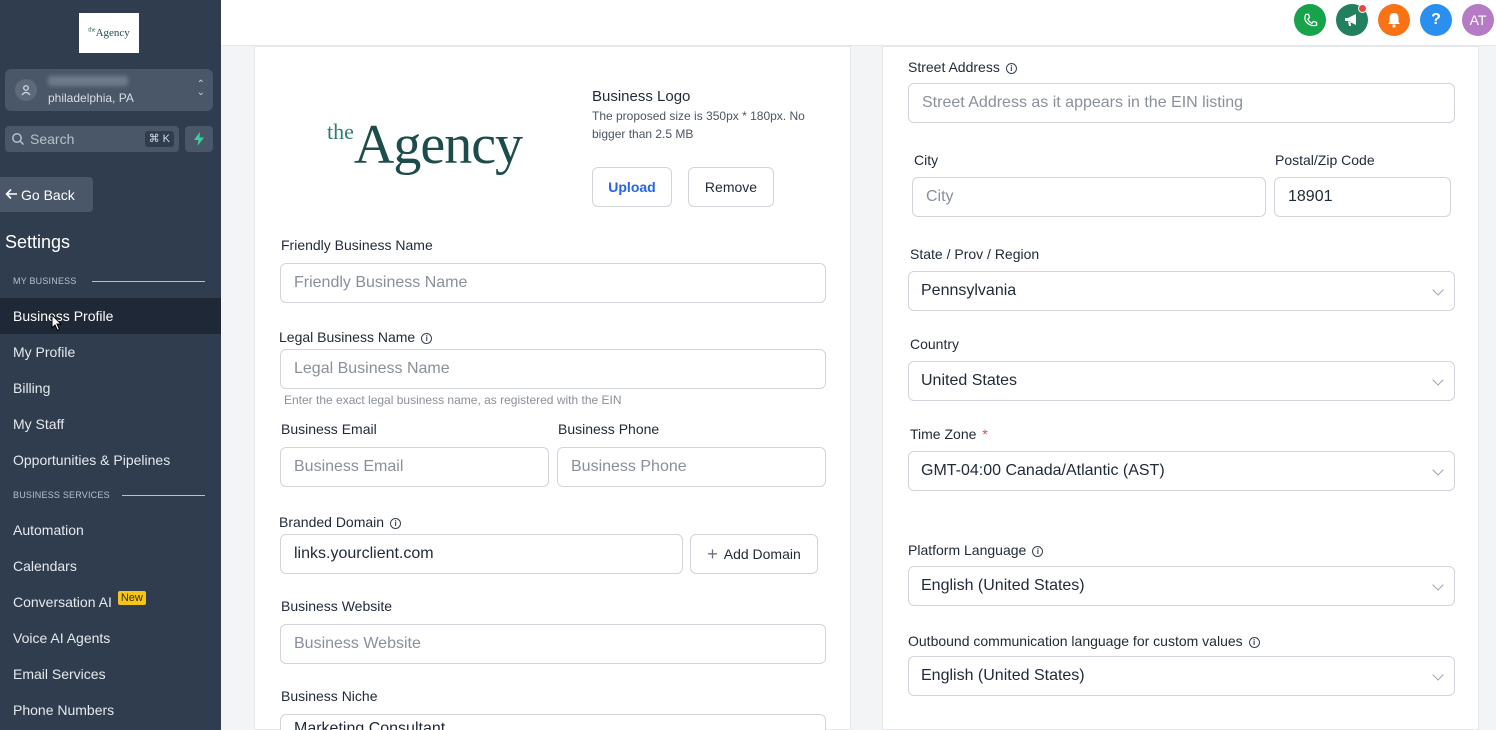 The width and height of the screenshot is (1496, 730). What do you see at coordinates (91, 98) in the screenshot?
I see `location-city: philadelphia, PA` at bounding box center [91, 98].